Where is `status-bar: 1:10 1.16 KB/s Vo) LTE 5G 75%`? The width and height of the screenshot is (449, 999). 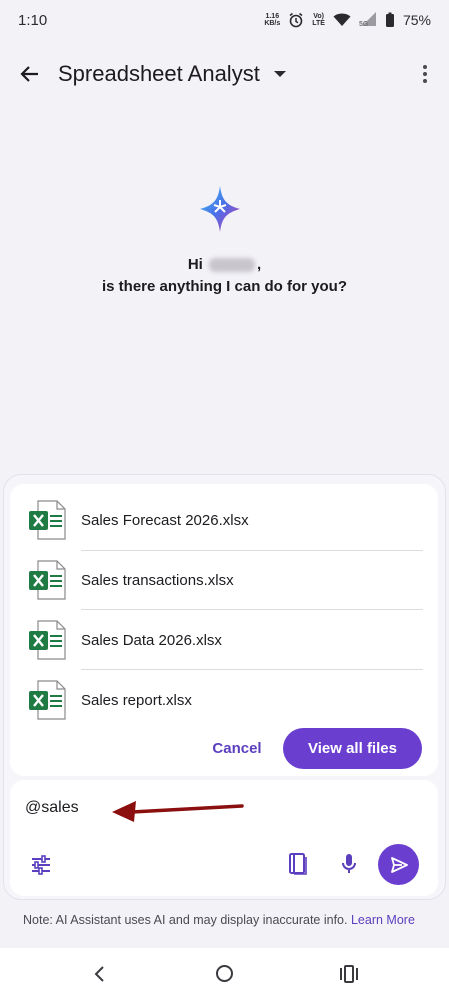
status-bar: 1:10 1.16 KB/s Vo) LTE 5G 75% is located at coordinates (224, 20).